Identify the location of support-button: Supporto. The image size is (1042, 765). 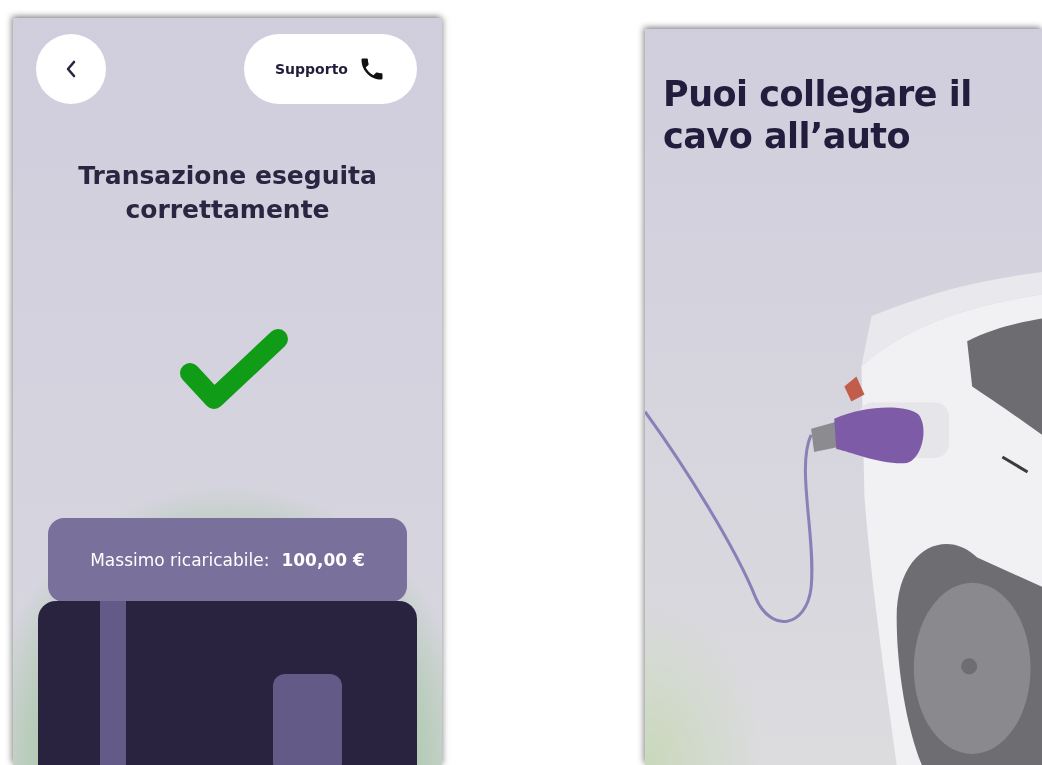
(330, 69).